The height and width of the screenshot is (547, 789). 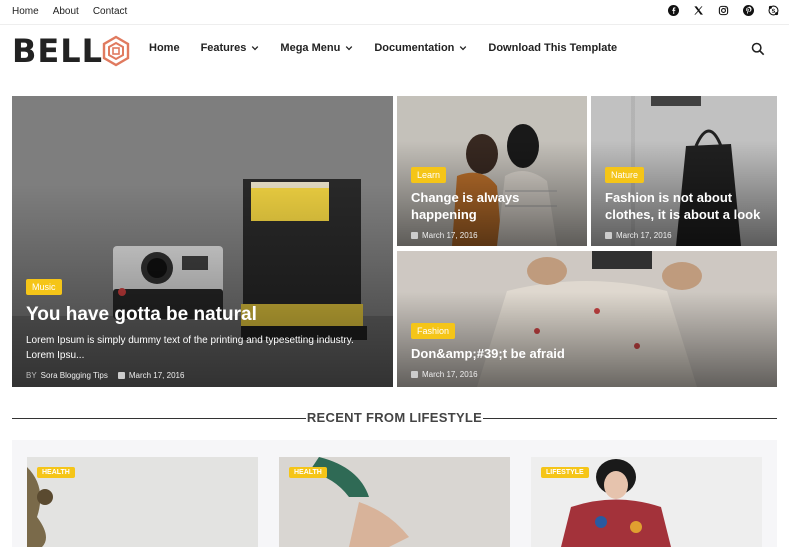 What do you see at coordinates (394, 419) in the screenshot?
I see `section-header: RECENT FROM LIFESTYLE` at bounding box center [394, 419].